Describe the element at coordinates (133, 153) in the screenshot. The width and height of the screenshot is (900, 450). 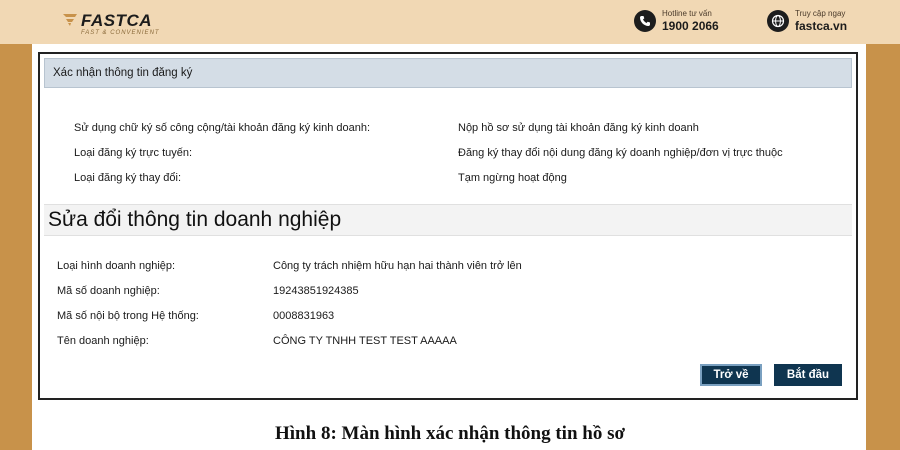
I see `field-label-online-type: Loại đăng ký trực tuyến:` at that location.